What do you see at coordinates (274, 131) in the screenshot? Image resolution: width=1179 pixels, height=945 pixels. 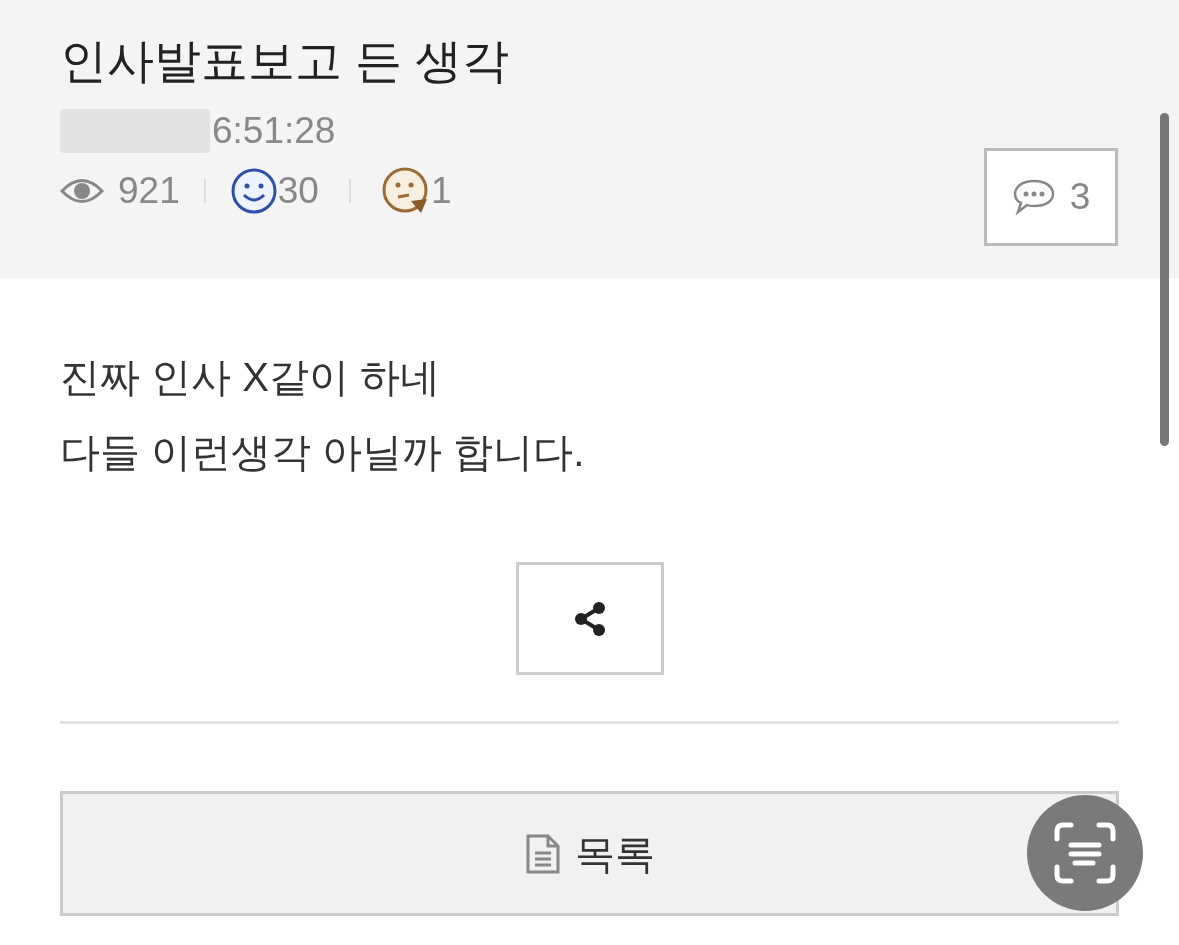 I see `post-time: 6:51:28` at bounding box center [274, 131].